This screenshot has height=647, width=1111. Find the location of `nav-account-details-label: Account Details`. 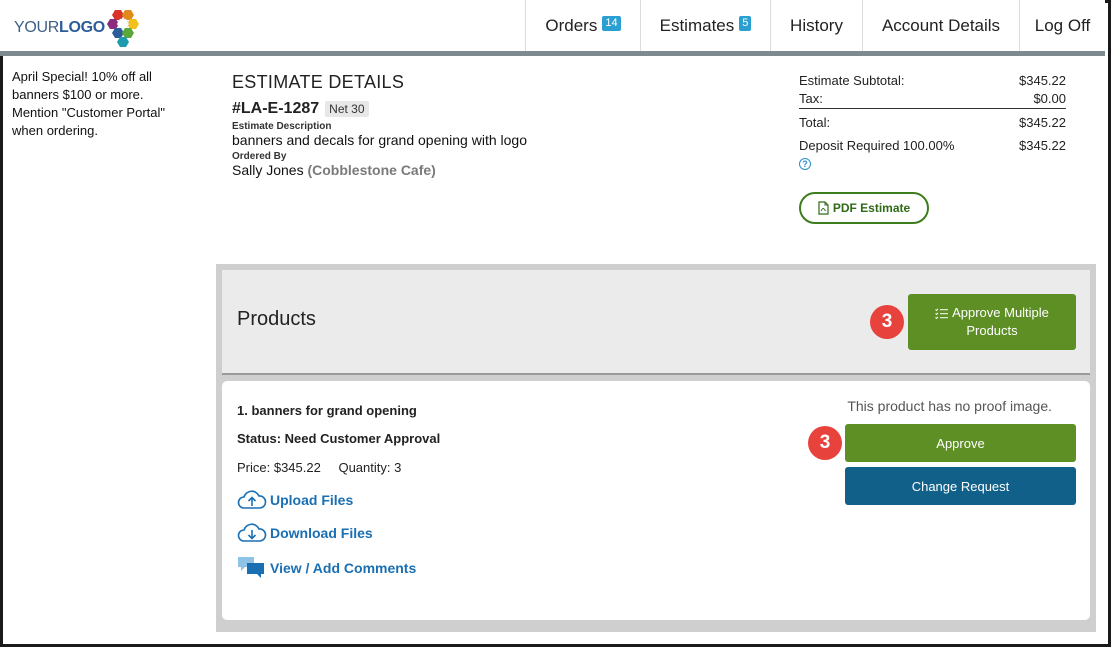

nav-account-details-label: Account Details is located at coordinates (941, 25).